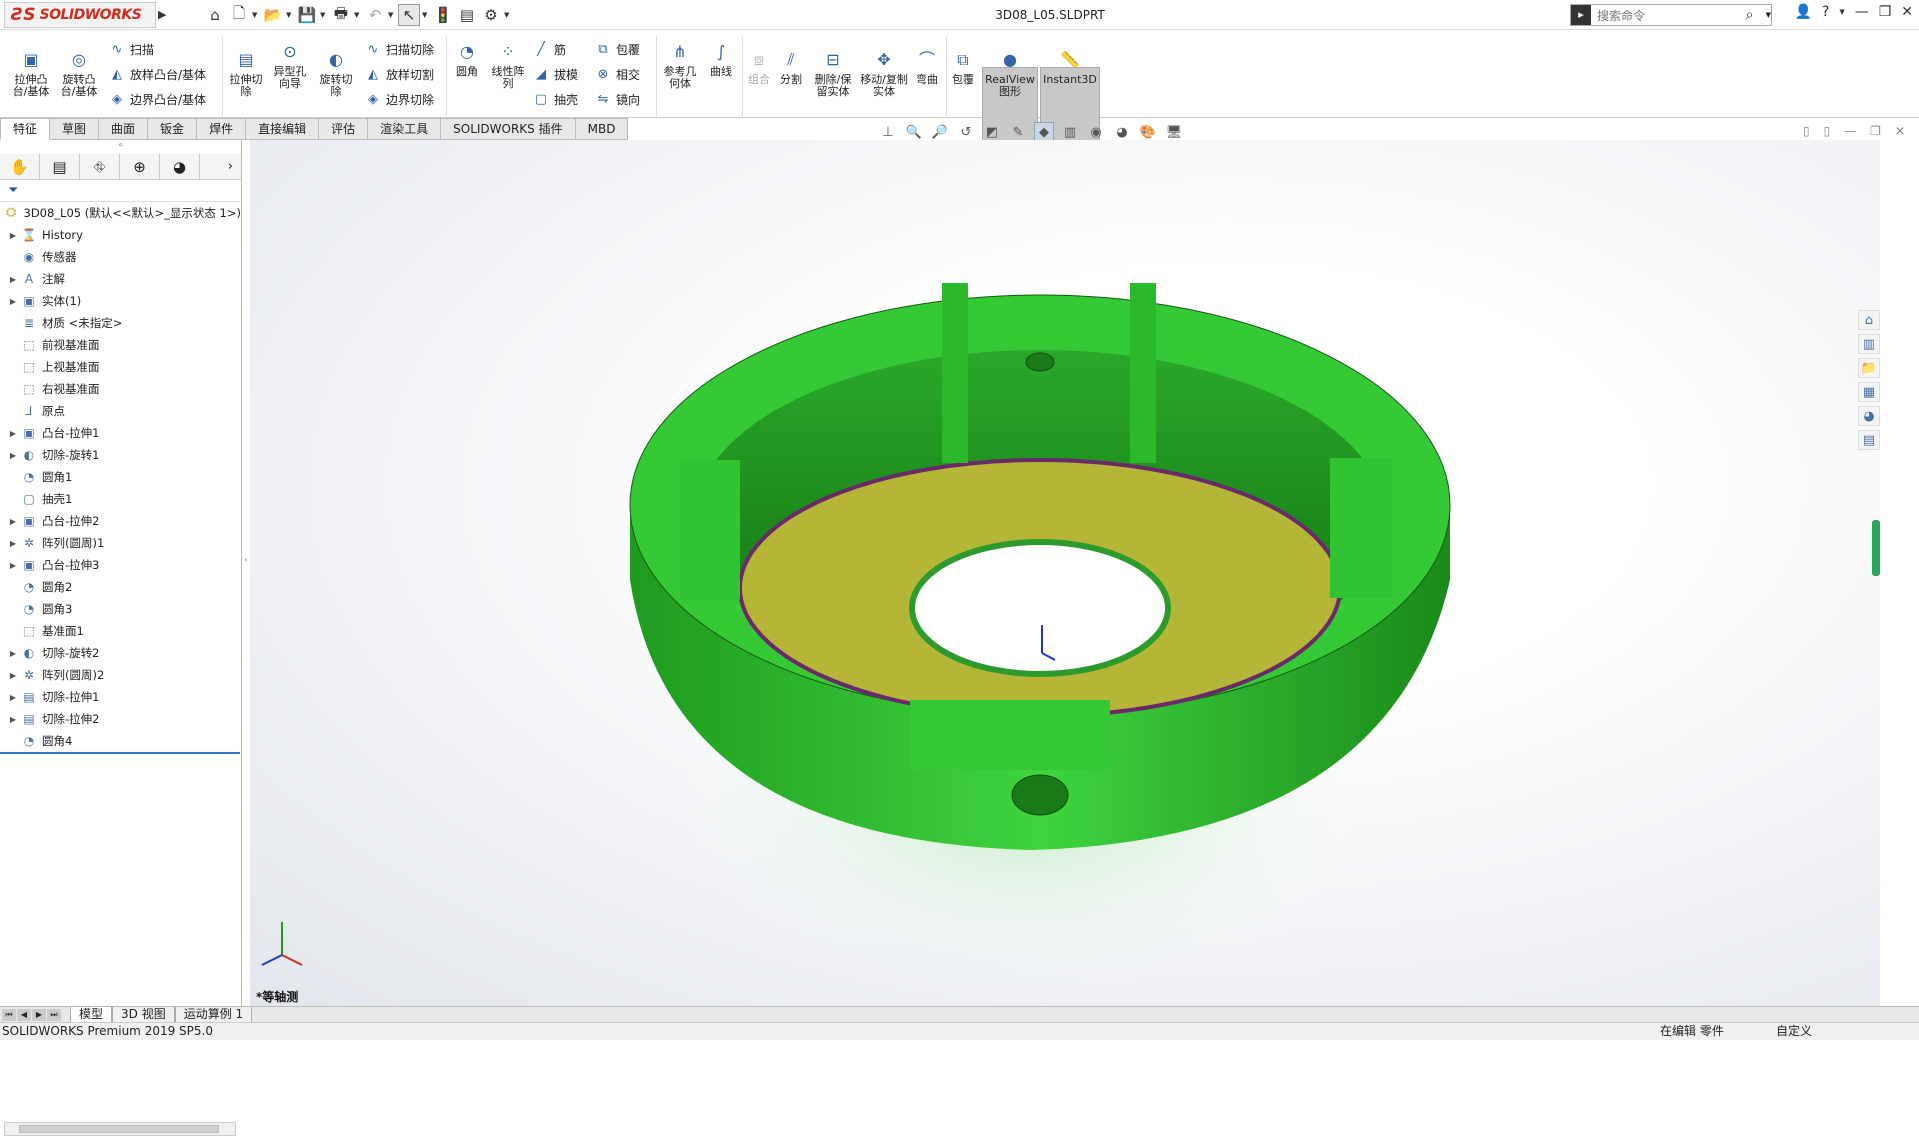 The height and width of the screenshot is (1136, 1919). Describe the element at coordinates (884, 73) in the screenshot. I see `move-copy-body-button: ✥ 移动/复制实体` at that location.